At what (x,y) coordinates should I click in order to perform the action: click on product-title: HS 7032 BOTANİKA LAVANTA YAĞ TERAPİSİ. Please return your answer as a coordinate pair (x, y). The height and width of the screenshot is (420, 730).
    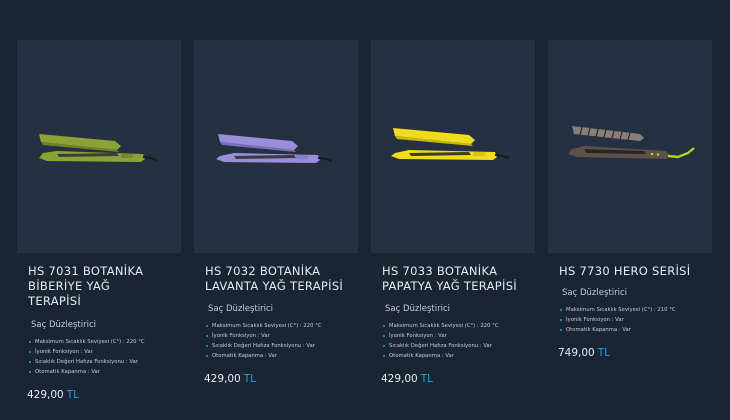
    Looking at the image, I should click on (285, 279).